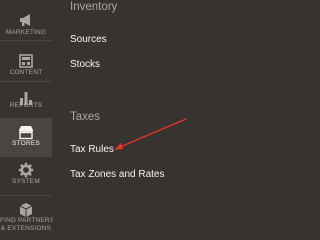 The image size is (320, 240). Describe the element at coordinates (26, 72) in the screenshot. I see `sidebar-item-label: CONTENT` at that location.